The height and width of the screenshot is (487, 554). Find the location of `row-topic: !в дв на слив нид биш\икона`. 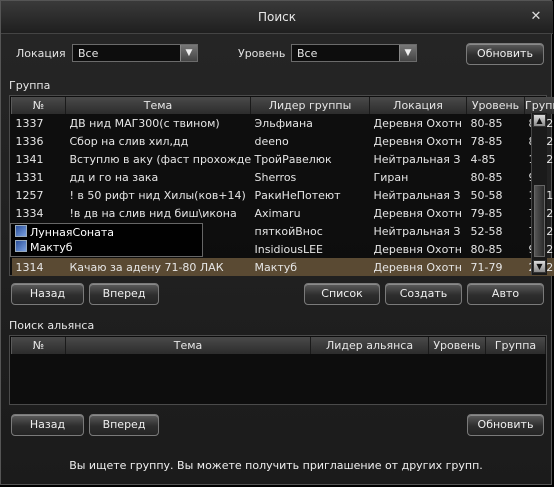

row-topic: !в дв на слив нид биш\икона is located at coordinates (153, 213).